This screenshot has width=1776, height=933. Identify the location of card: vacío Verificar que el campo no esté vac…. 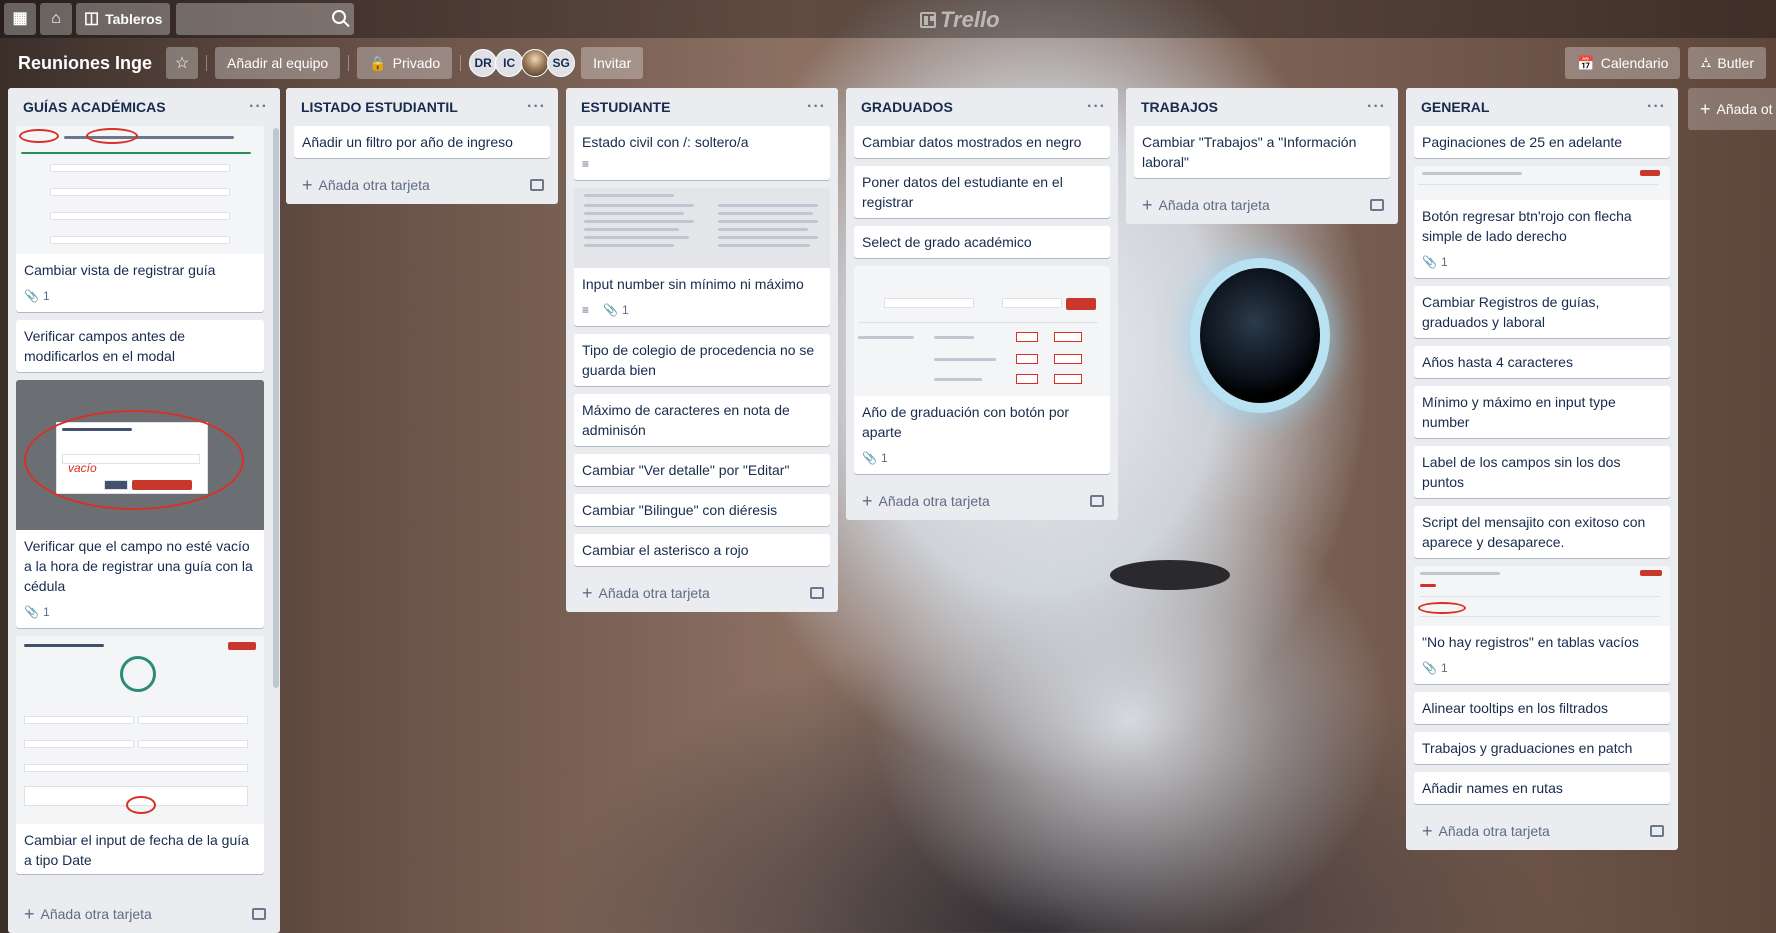
(140, 504).